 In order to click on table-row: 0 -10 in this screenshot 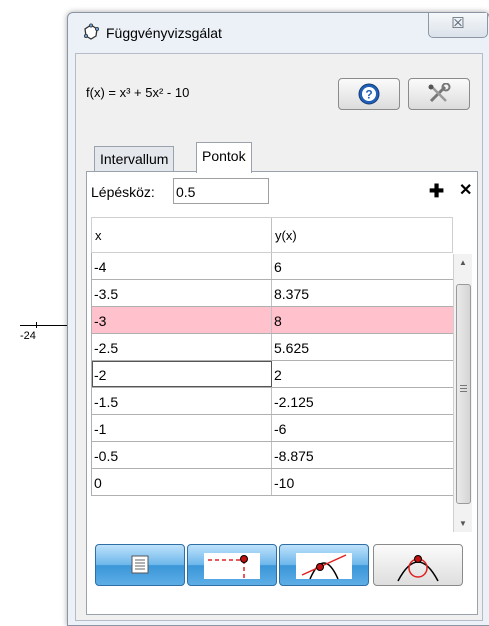, I will do `click(272, 482)`.